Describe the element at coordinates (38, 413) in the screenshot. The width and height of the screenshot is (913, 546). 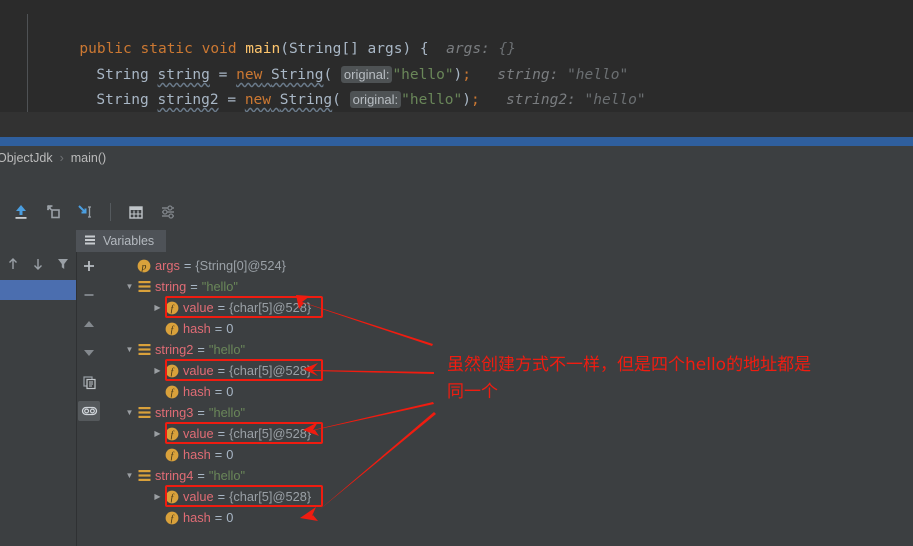
I see `frames-list` at that location.